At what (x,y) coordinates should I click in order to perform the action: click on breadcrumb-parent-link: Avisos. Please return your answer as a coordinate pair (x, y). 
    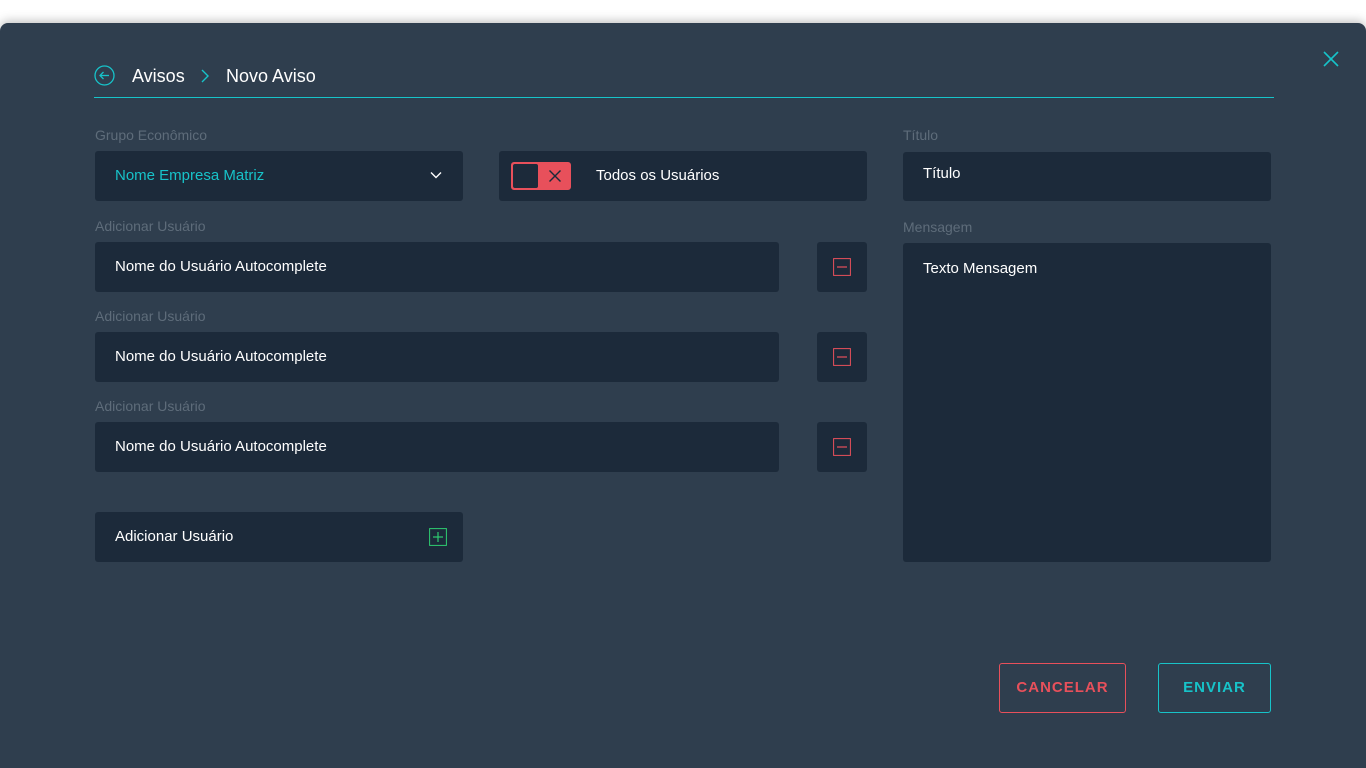
    Looking at the image, I should click on (158, 76).